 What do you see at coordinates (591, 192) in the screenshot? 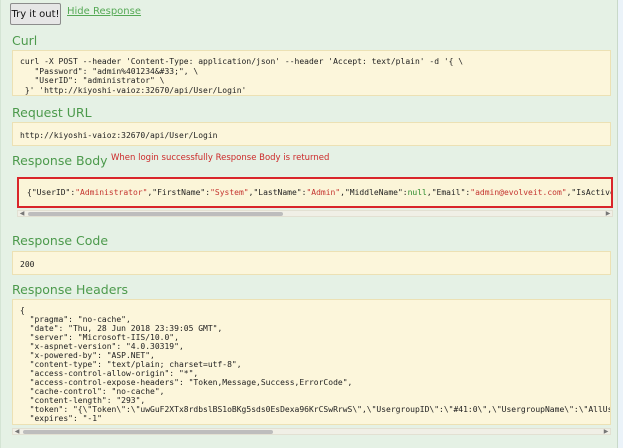
I see `json-key: "IsActive"` at bounding box center [591, 192].